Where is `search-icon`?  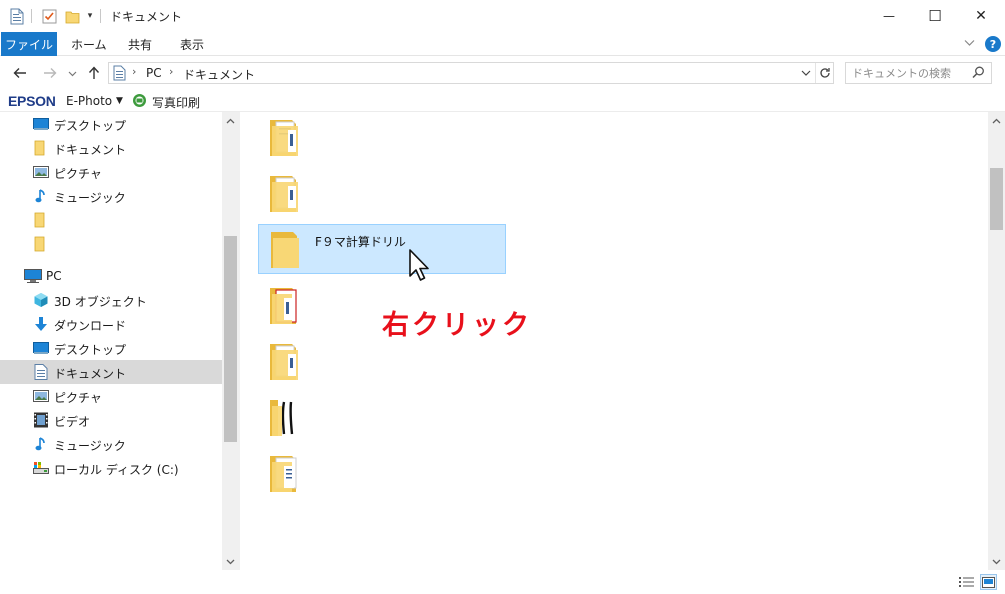
search-icon is located at coordinates (978, 74).